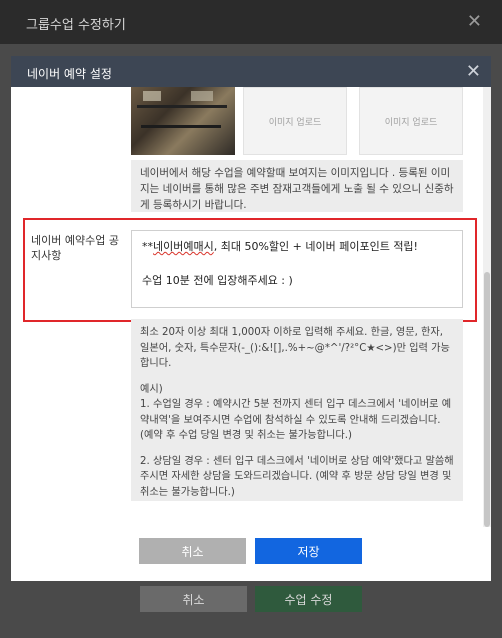 This screenshot has width=502, height=638. I want to click on outer-cancel-button: 취소, so click(193, 599).